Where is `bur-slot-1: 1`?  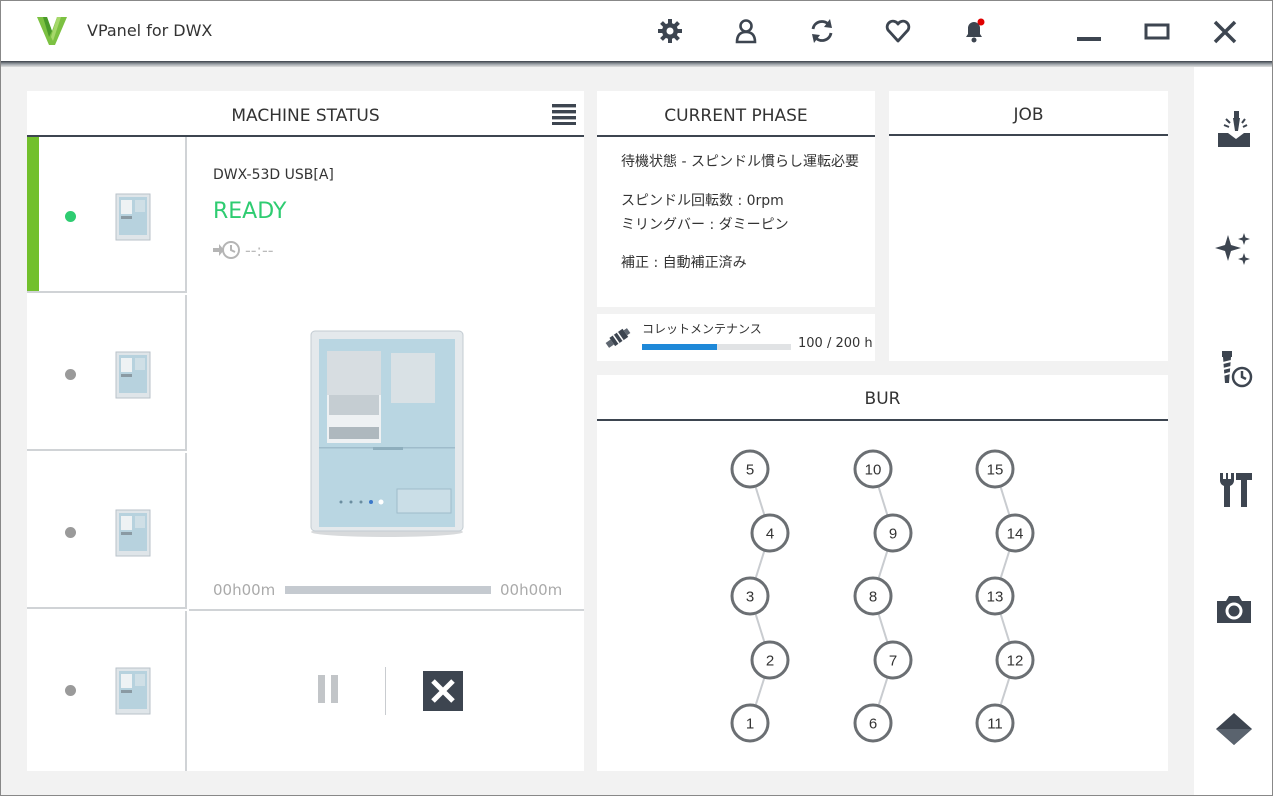
bur-slot-1: 1 is located at coordinates (750, 723).